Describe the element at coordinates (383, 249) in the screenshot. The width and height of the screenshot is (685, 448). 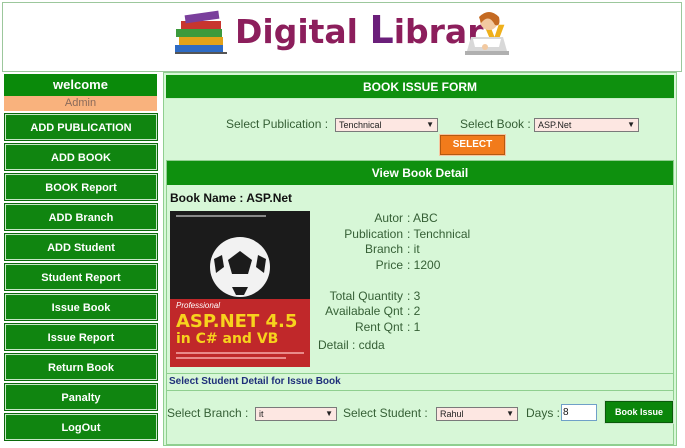
I see `detail-key-branch: Branch` at that location.